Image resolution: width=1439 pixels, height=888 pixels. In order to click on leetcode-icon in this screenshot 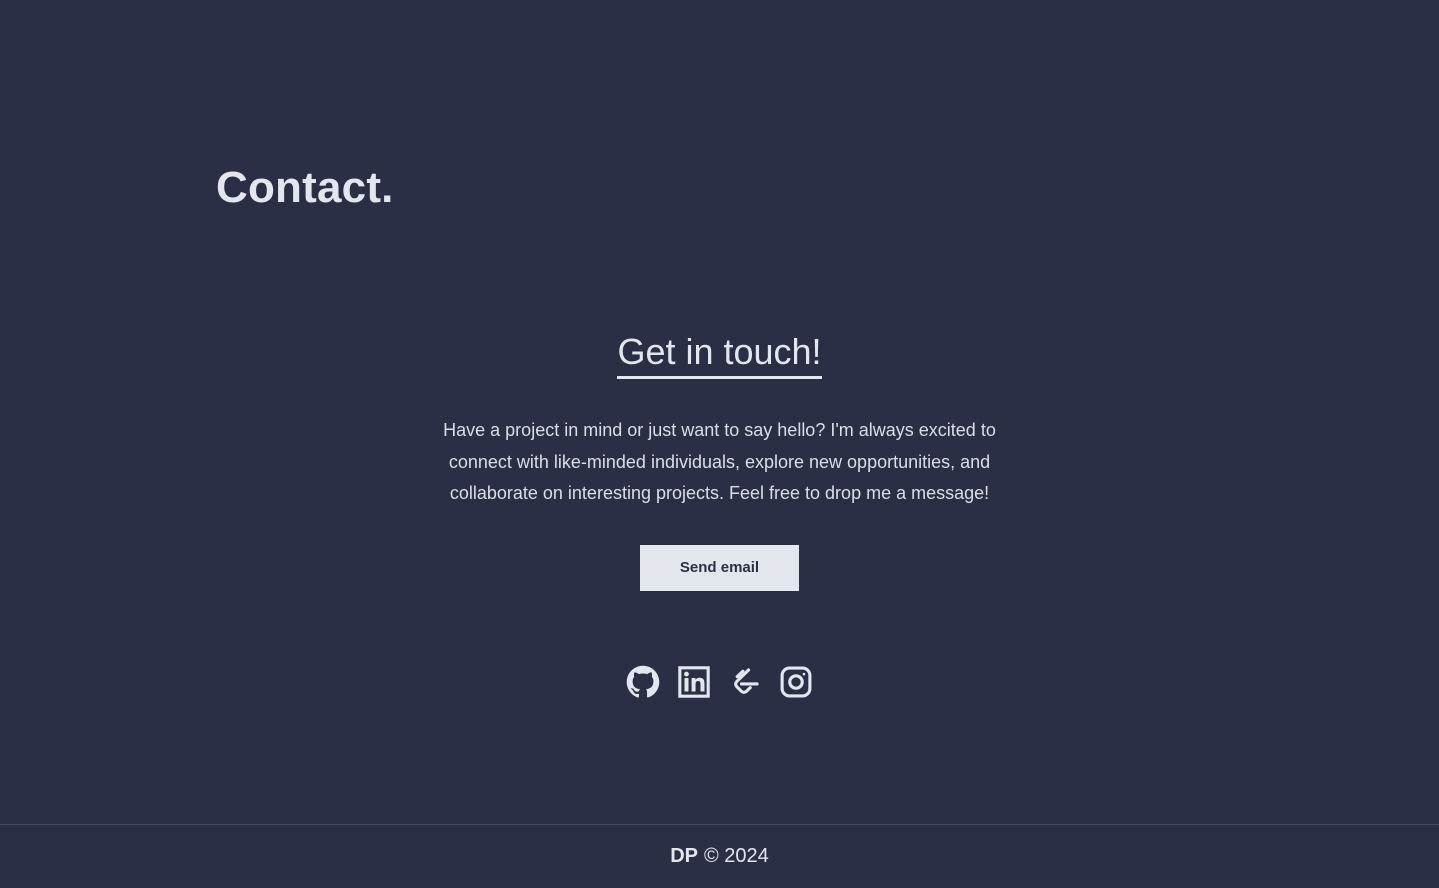, I will do `click(746, 680)`.